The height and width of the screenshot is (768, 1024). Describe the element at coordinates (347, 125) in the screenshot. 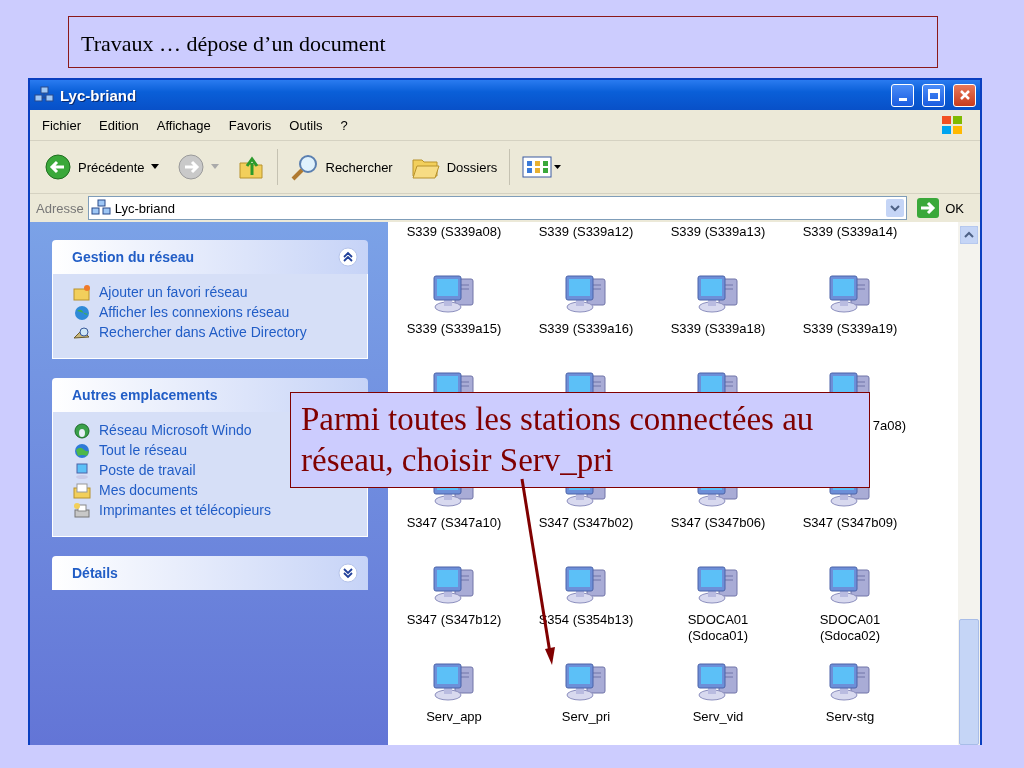

I see `menu-item: ?` at that location.